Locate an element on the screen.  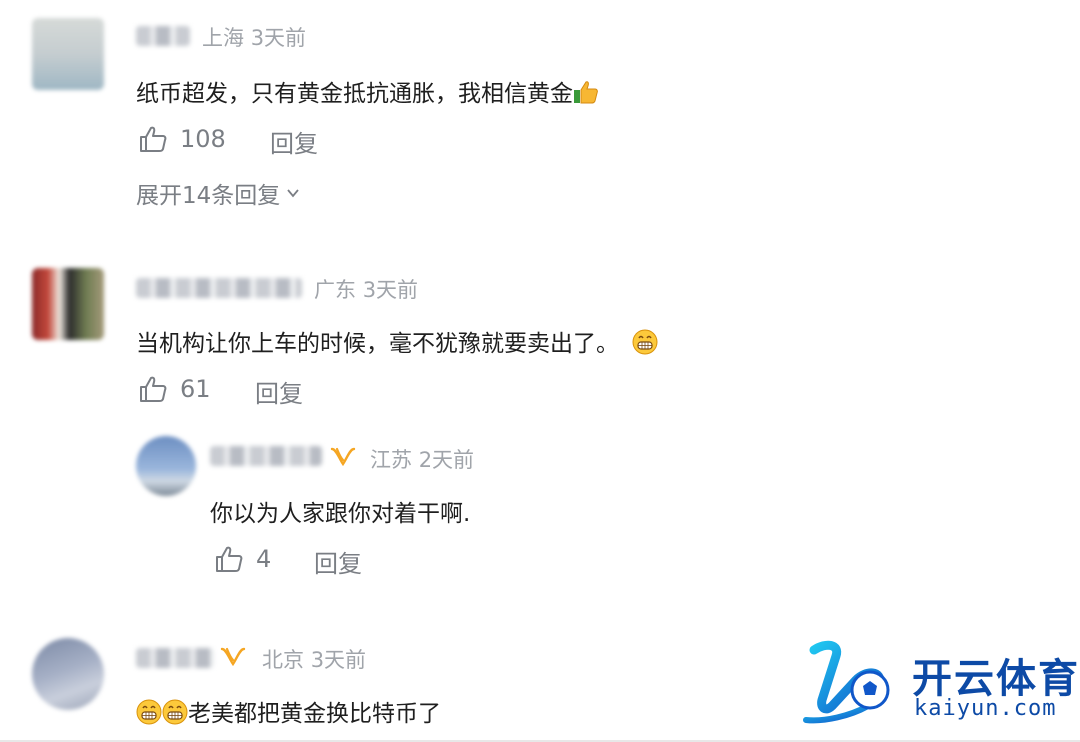
expand-replies-button: 展开14条回复 is located at coordinates (218, 193).